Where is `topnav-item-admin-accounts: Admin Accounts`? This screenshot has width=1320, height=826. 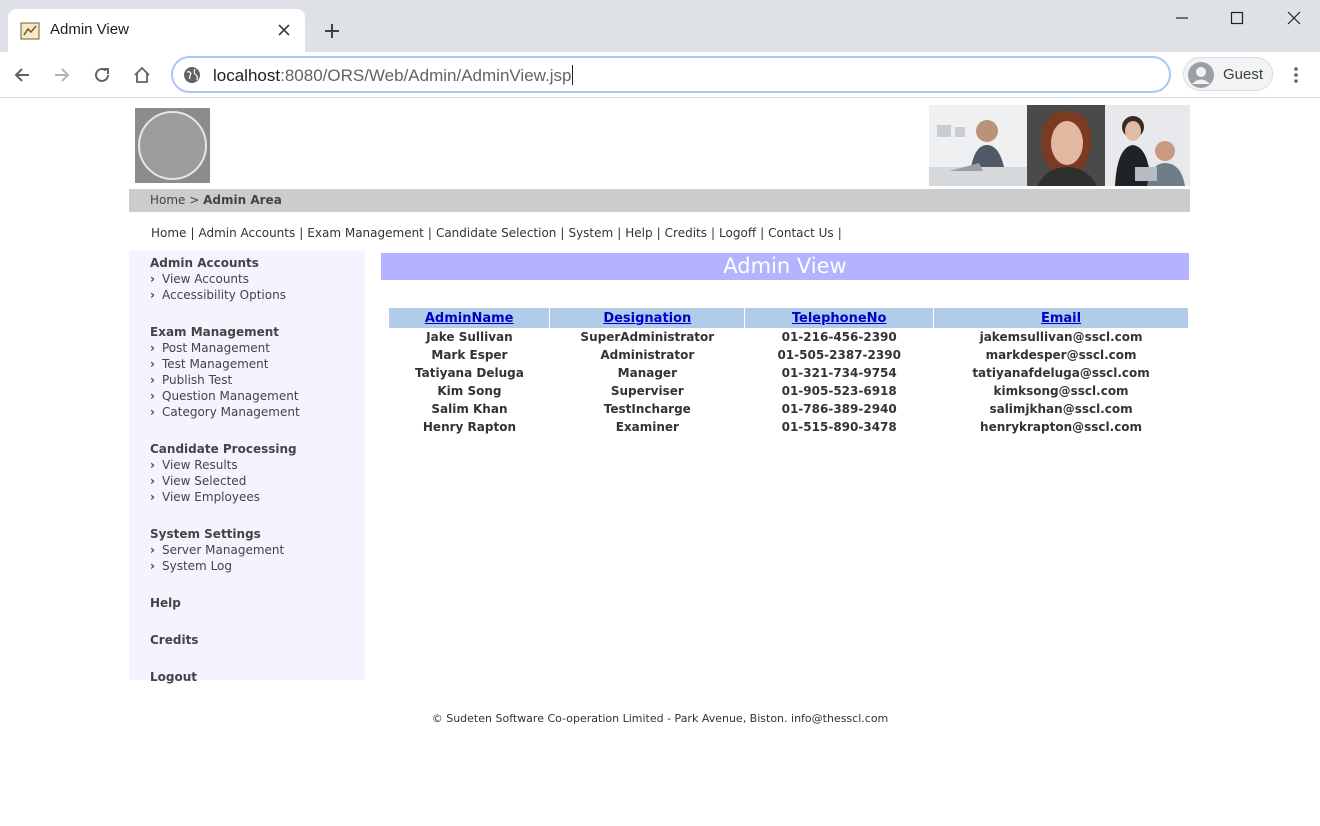
topnav-item-admin-accounts: Admin Accounts is located at coordinates (246, 233).